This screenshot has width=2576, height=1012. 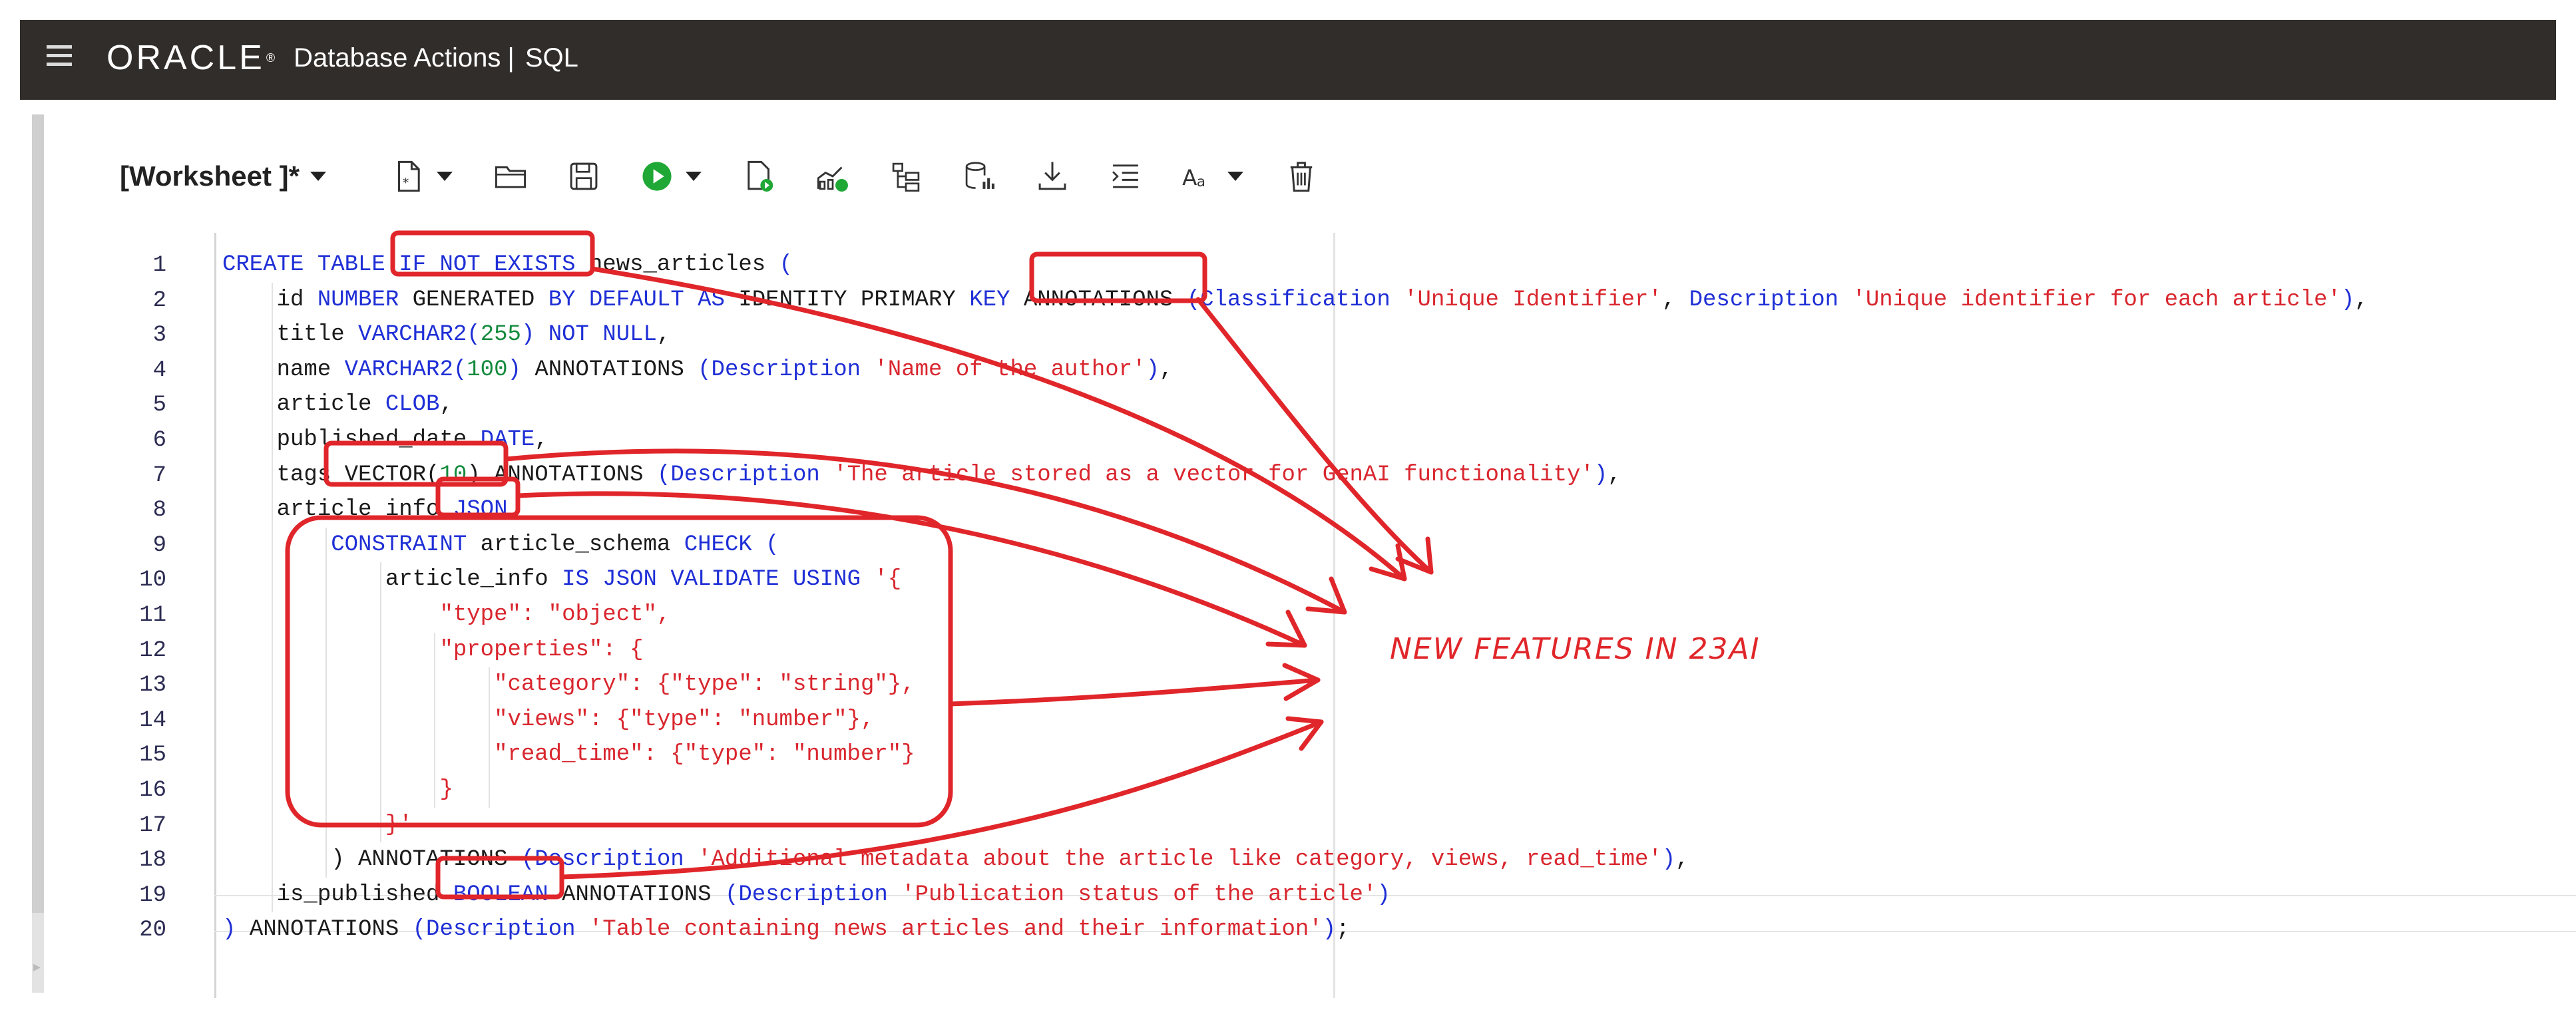 I want to click on code-token: 'Publication status of the article', so click(x=1139, y=895).